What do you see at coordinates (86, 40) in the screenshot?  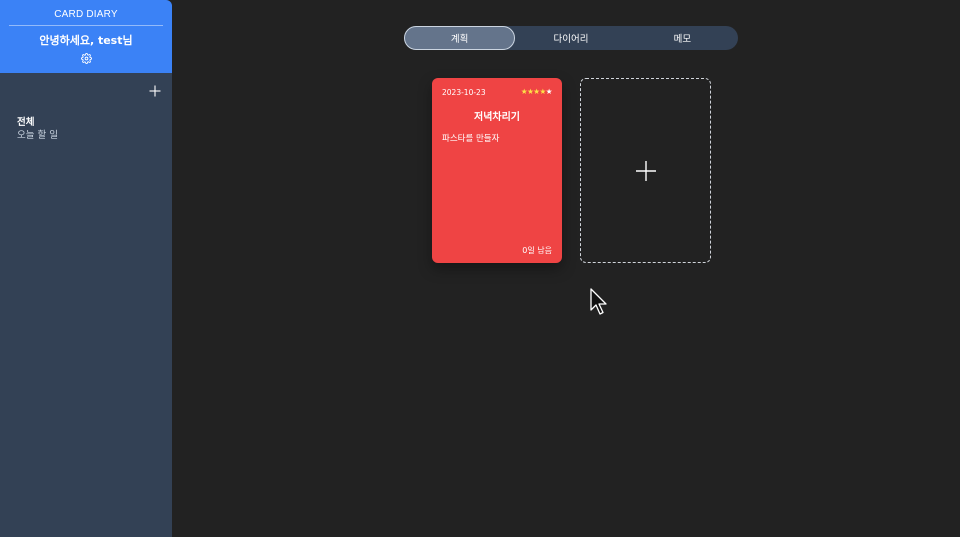 I see `user-greeting: 안녕하세요, test님` at bounding box center [86, 40].